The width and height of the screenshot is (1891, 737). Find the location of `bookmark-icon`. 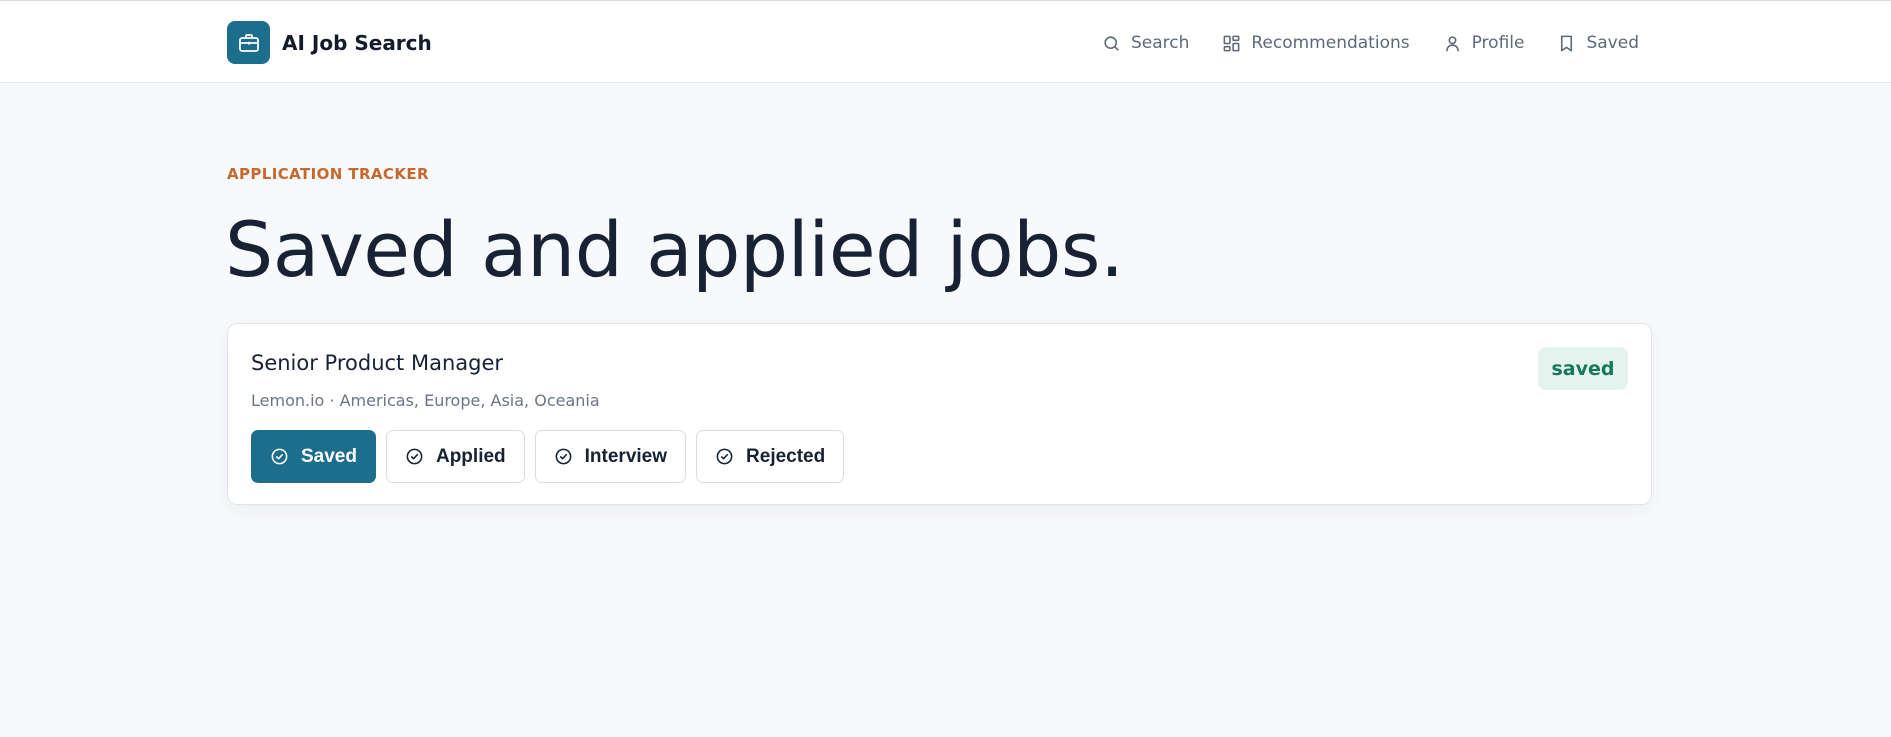

bookmark-icon is located at coordinates (1567, 43).